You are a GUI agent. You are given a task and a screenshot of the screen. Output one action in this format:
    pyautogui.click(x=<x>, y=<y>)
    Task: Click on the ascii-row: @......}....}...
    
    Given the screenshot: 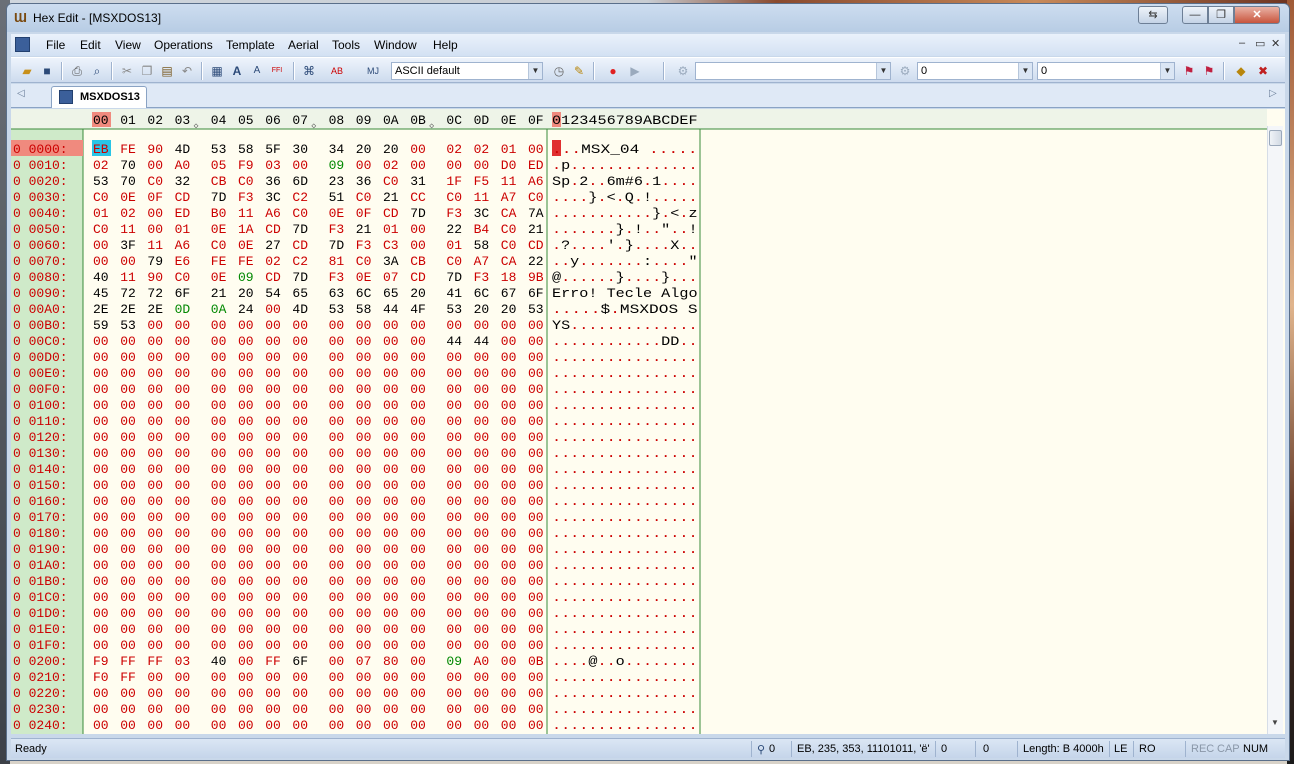 What is the action you would take?
    pyautogui.click(x=625, y=277)
    